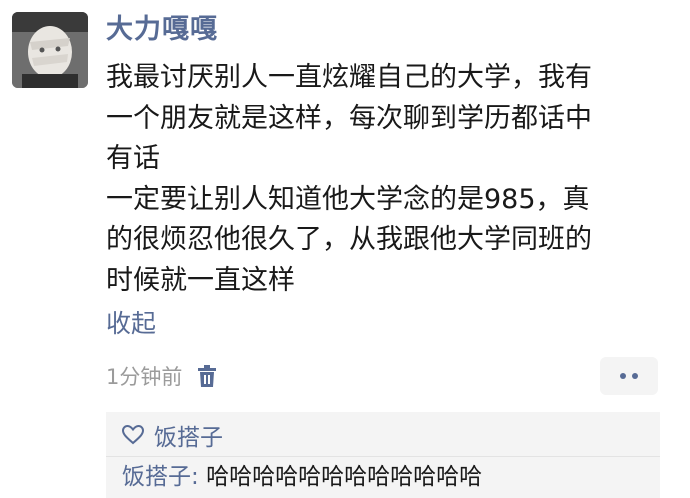 The width and height of the screenshot is (690, 498). What do you see at coordinates (131, 324) in the screenshot?
I see `collapse-link: 收起` at bounding box center [131, 324].